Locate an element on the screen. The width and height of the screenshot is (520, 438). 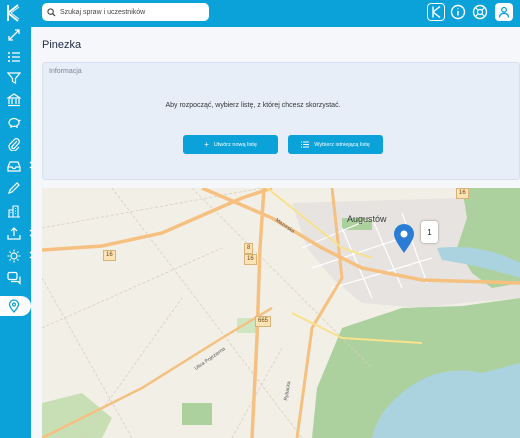
app-logo is located at coordinates (14, 13).